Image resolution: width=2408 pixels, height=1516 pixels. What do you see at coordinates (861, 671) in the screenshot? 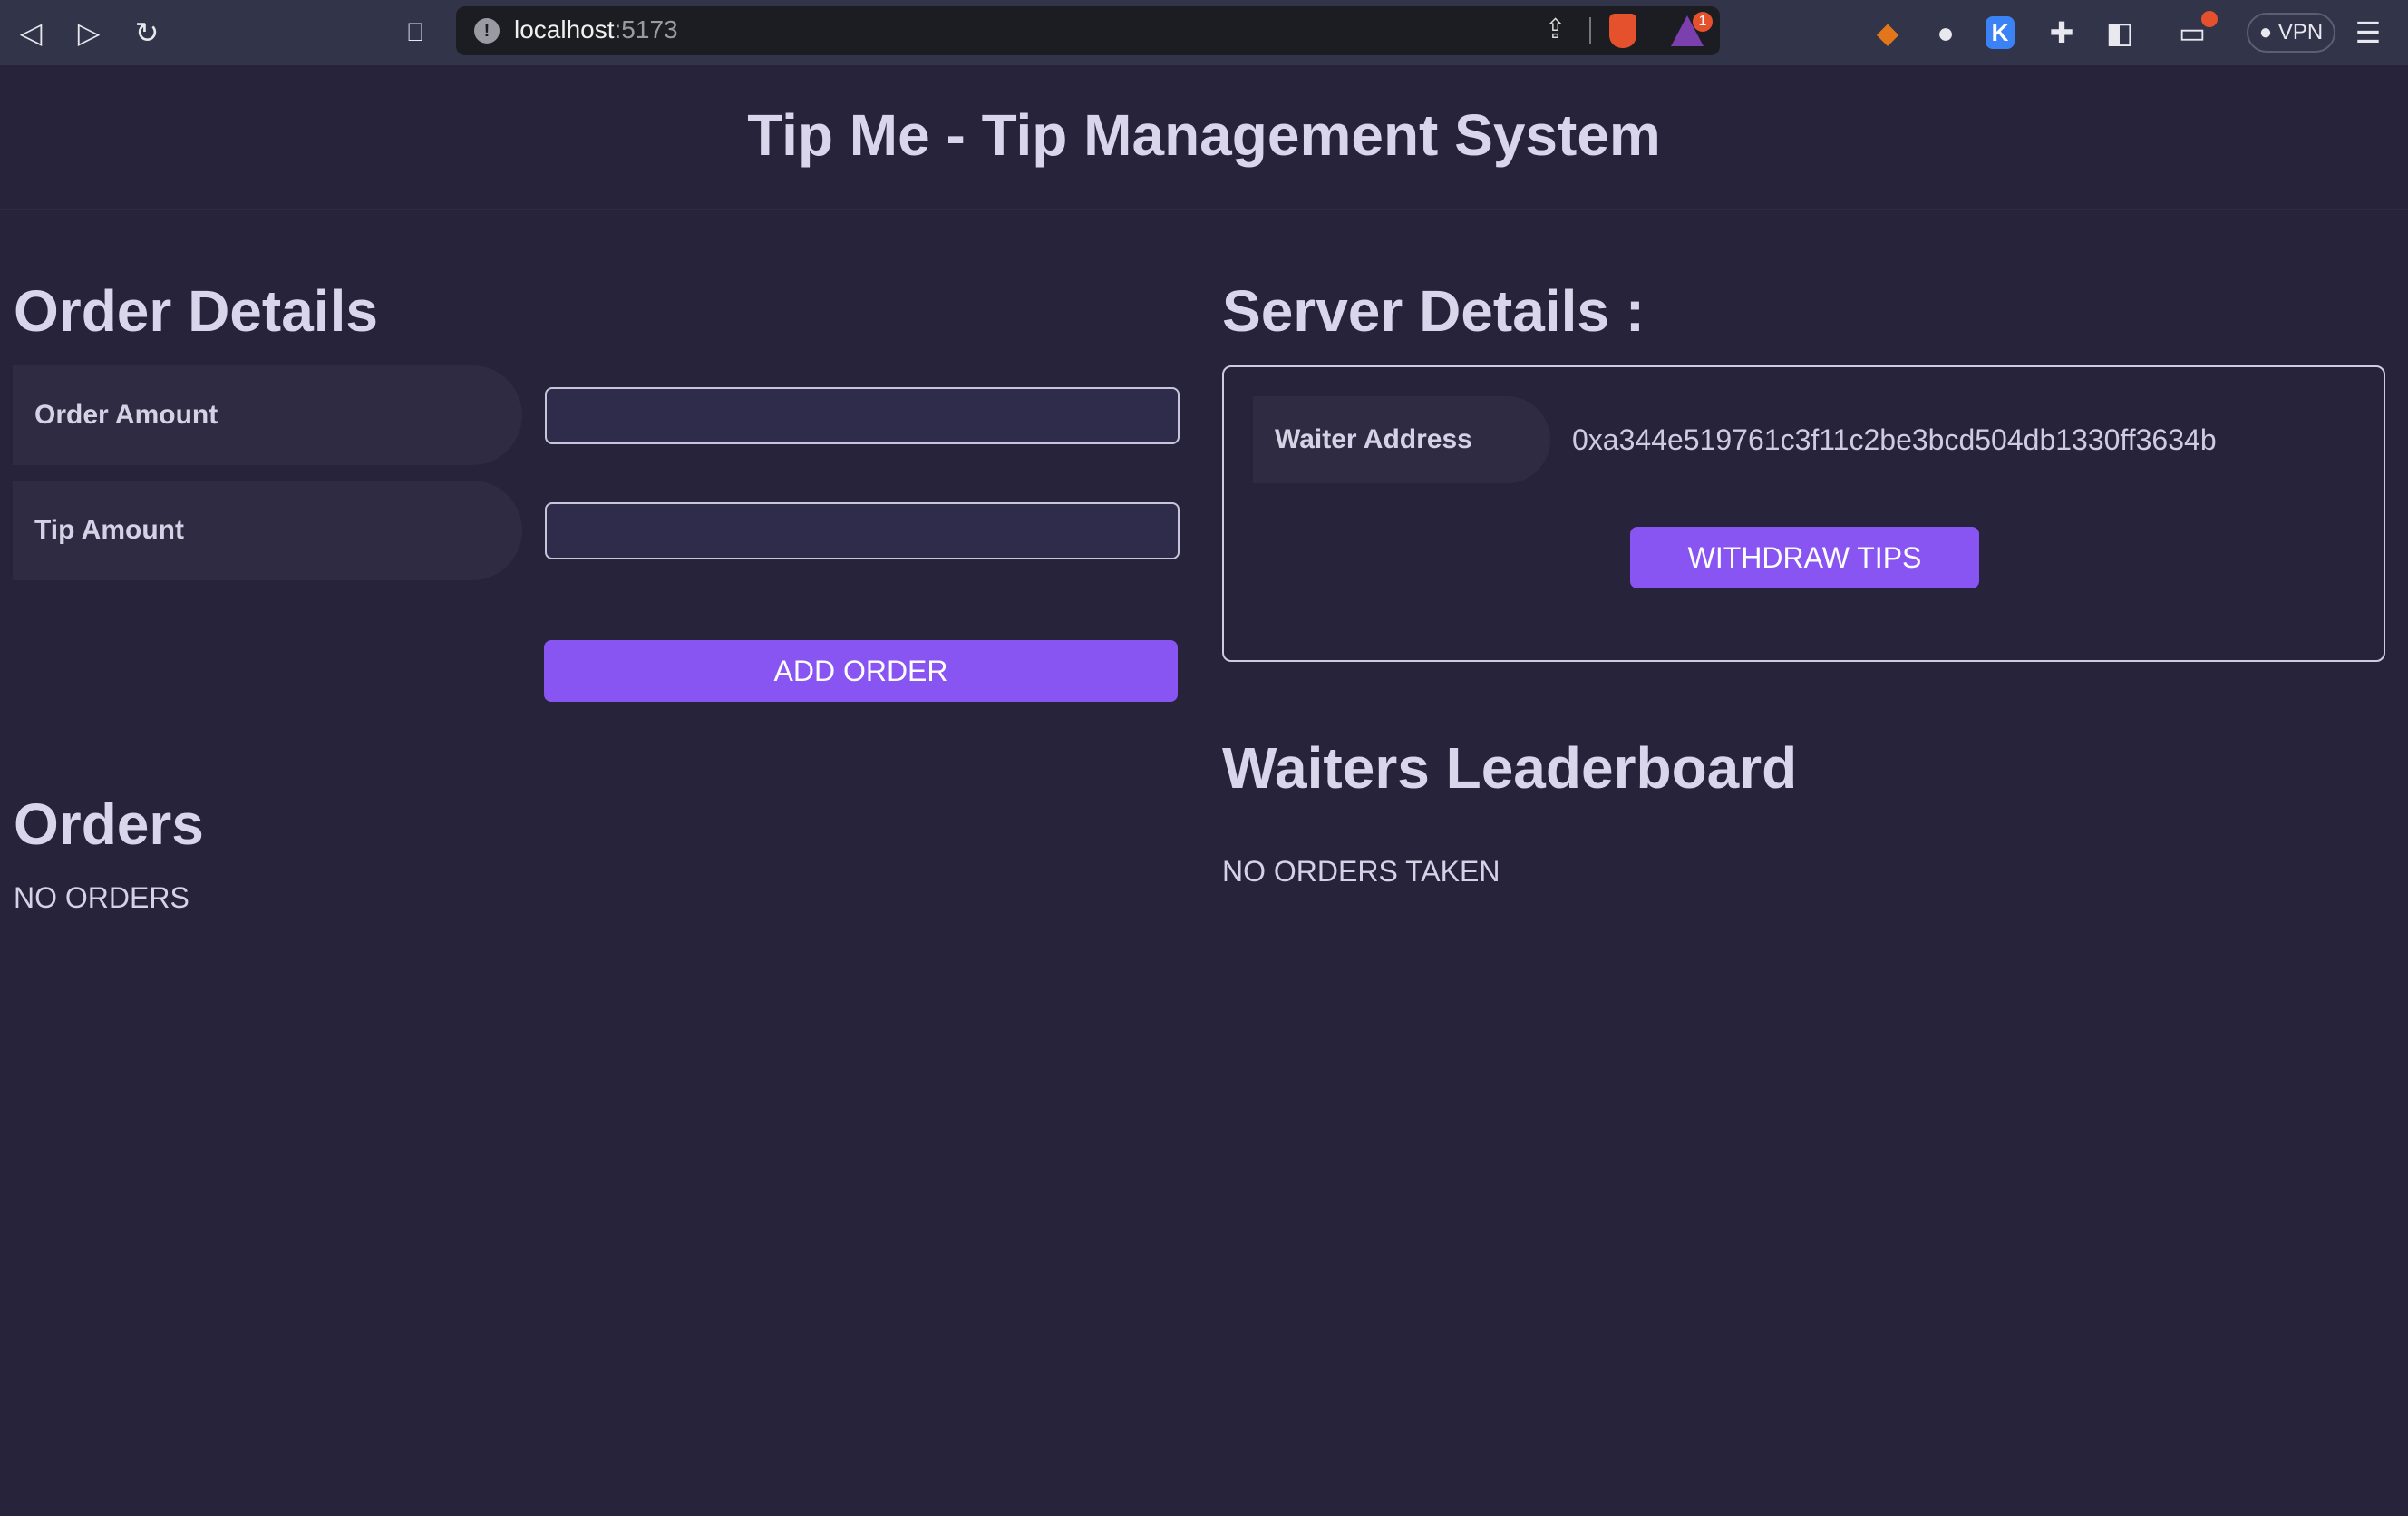
I see `add-order-button: ADD ORDER` at bounding box center [861, 671].